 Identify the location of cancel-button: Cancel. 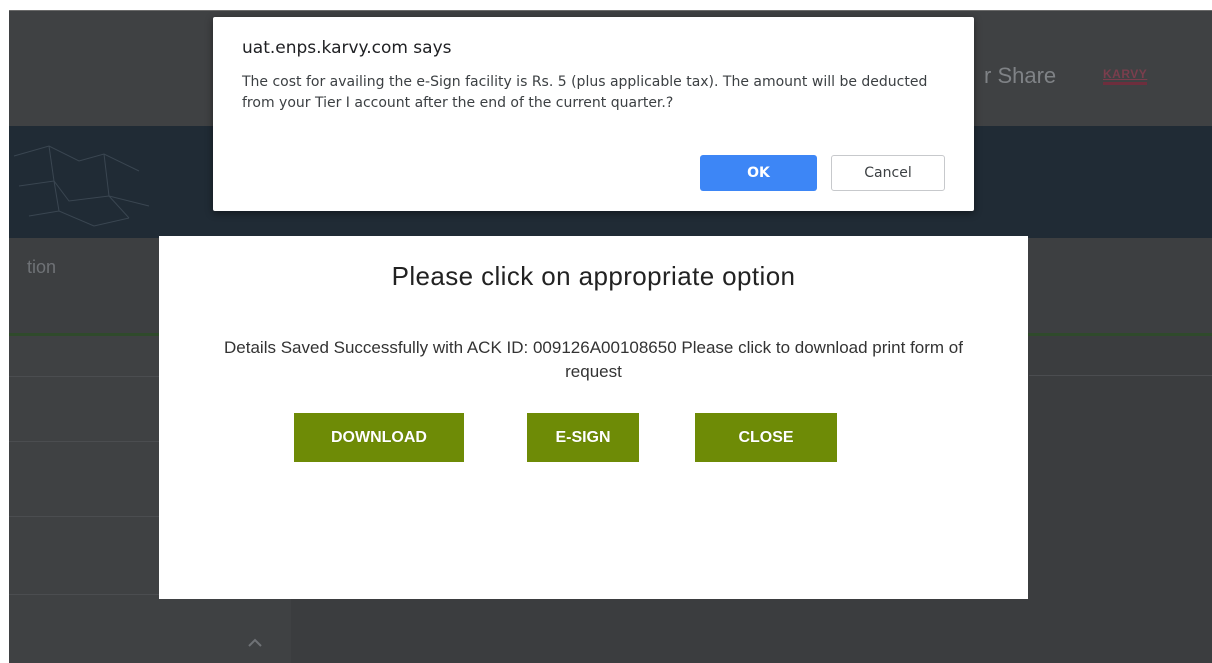
(888, 173).